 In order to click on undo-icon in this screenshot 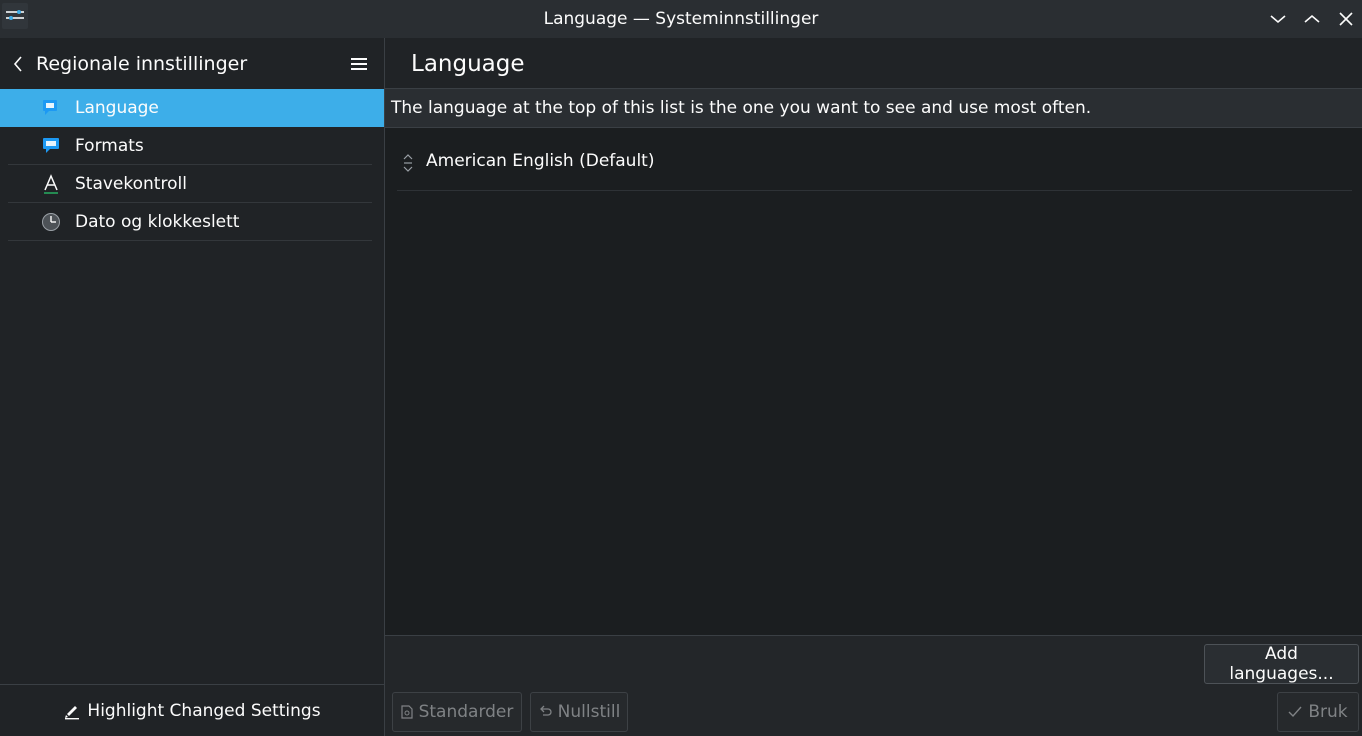, I will do `click(545, 710)`.